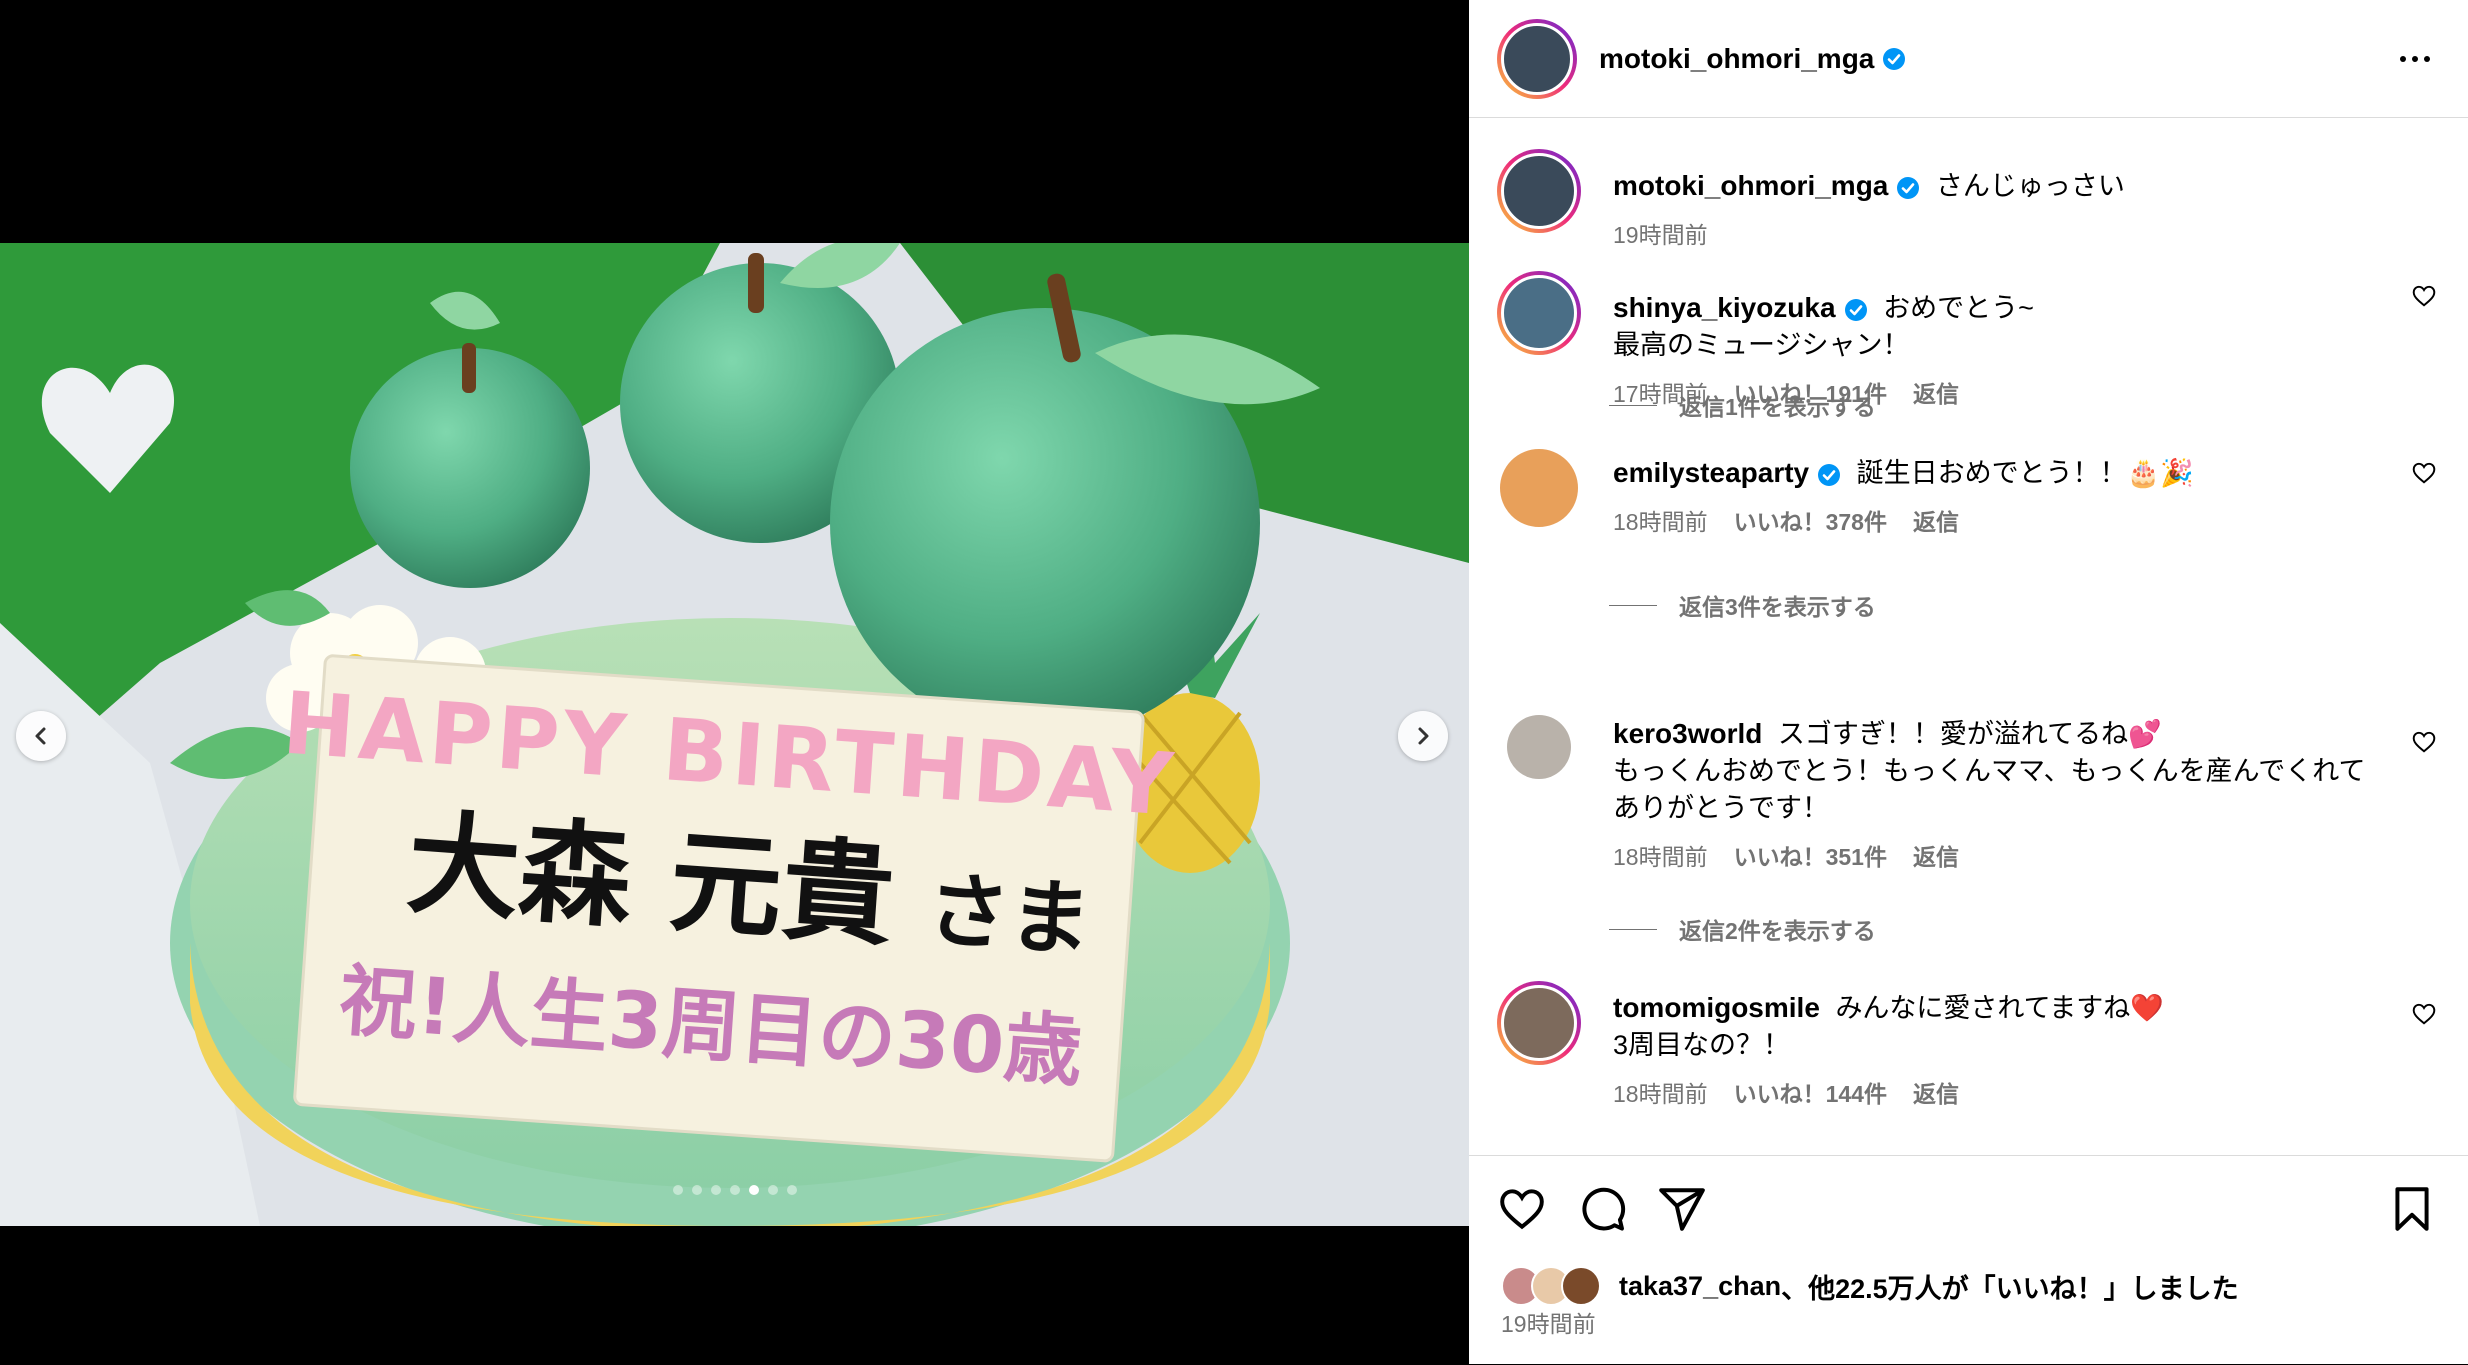 The height and width of the screenshot is (1365, 2468). I want to click on comment-username: tomomigosmile, so click(1716, 1007).